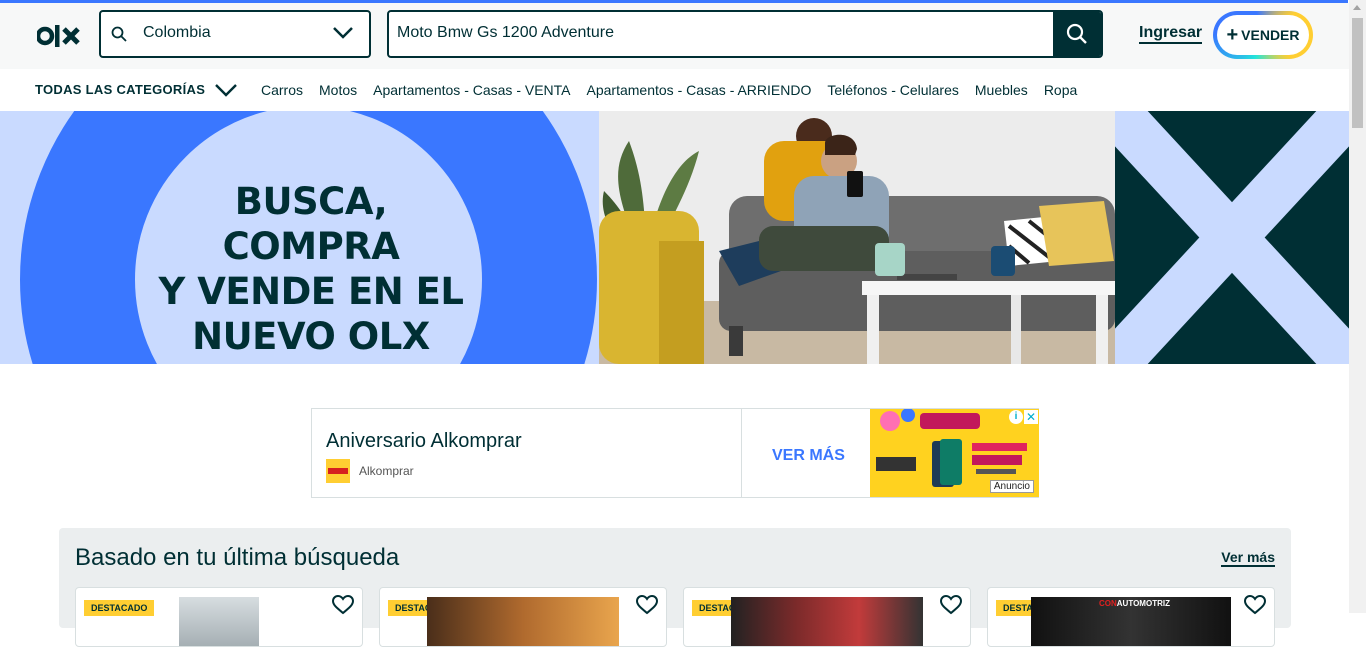 The image size is (1366, 647). Describe the element at coordinates (893, 90) in the screenshot. I see `category-link-telefonos: Teléfonos - Celulares` at that location.